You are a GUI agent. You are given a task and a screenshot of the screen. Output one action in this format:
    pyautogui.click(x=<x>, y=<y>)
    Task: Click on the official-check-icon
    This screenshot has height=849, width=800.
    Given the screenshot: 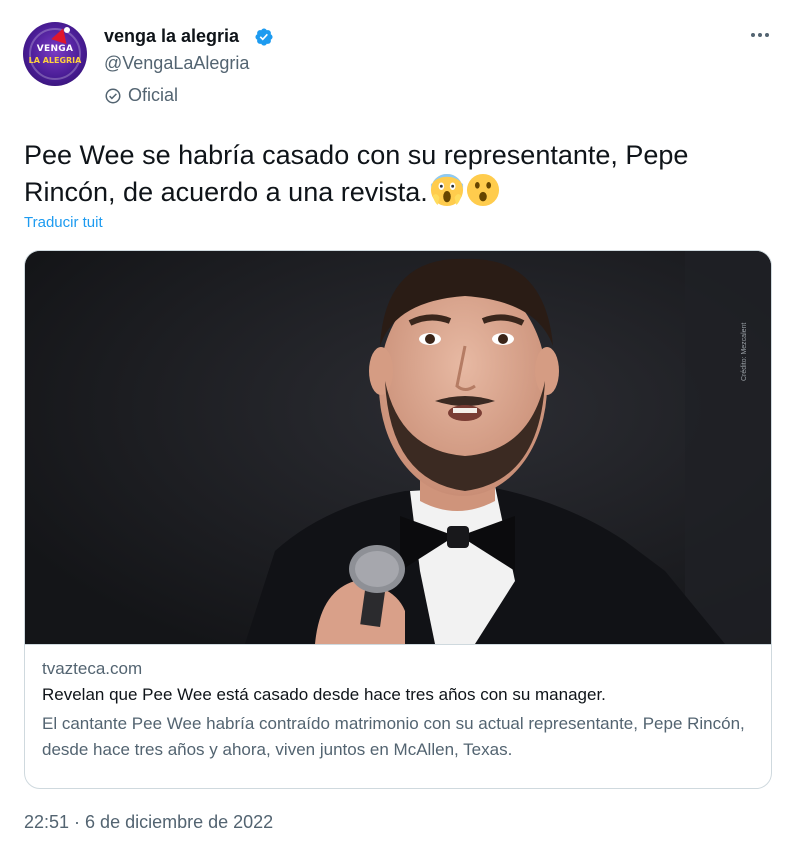 What is the action you would take?
    pyautogui.click(x=113, y=95)
    